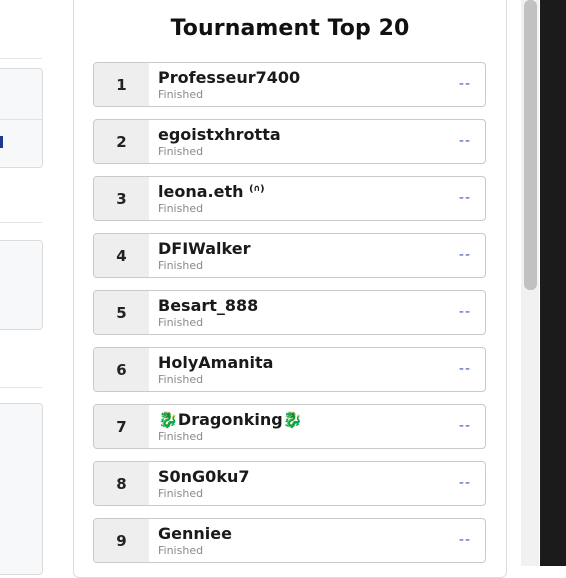  I want to click on player-name: HolyAmanita, so click(216, 362).